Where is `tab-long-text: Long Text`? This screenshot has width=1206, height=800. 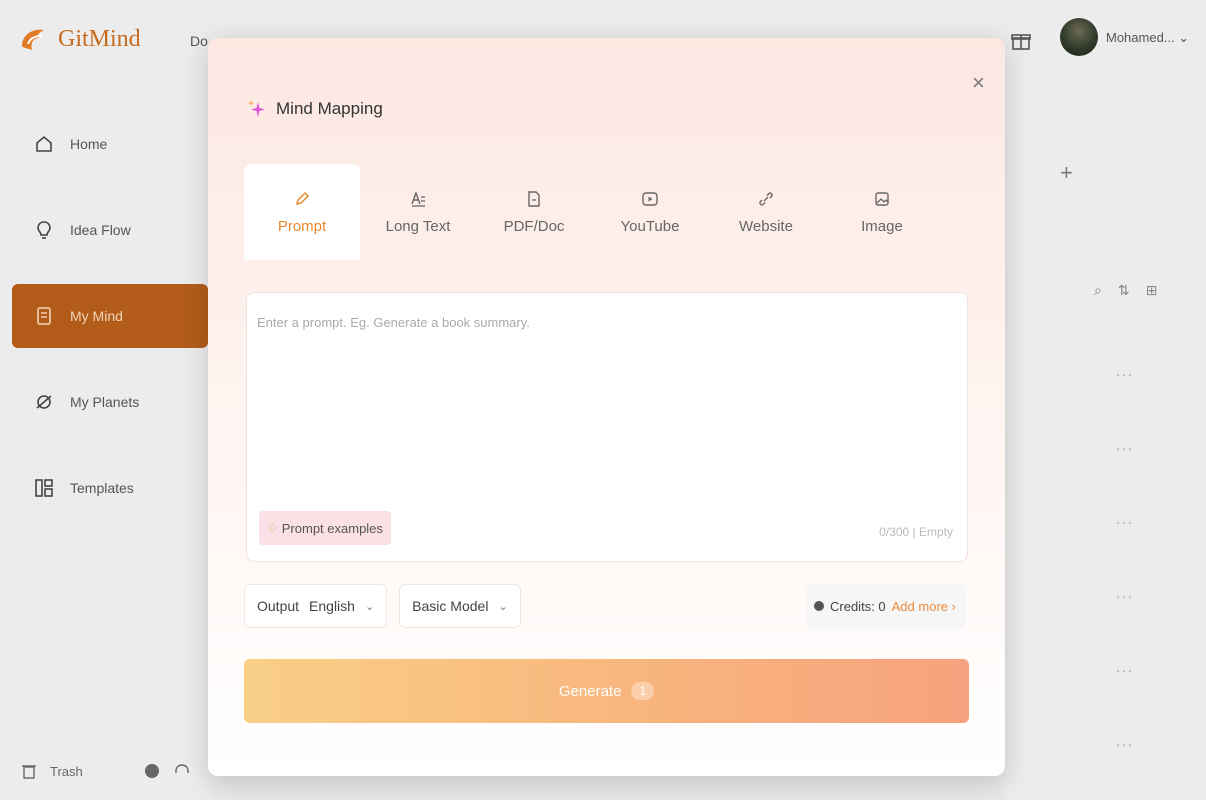
tab-long-text: Long Text is located at coordinates (418, 212).